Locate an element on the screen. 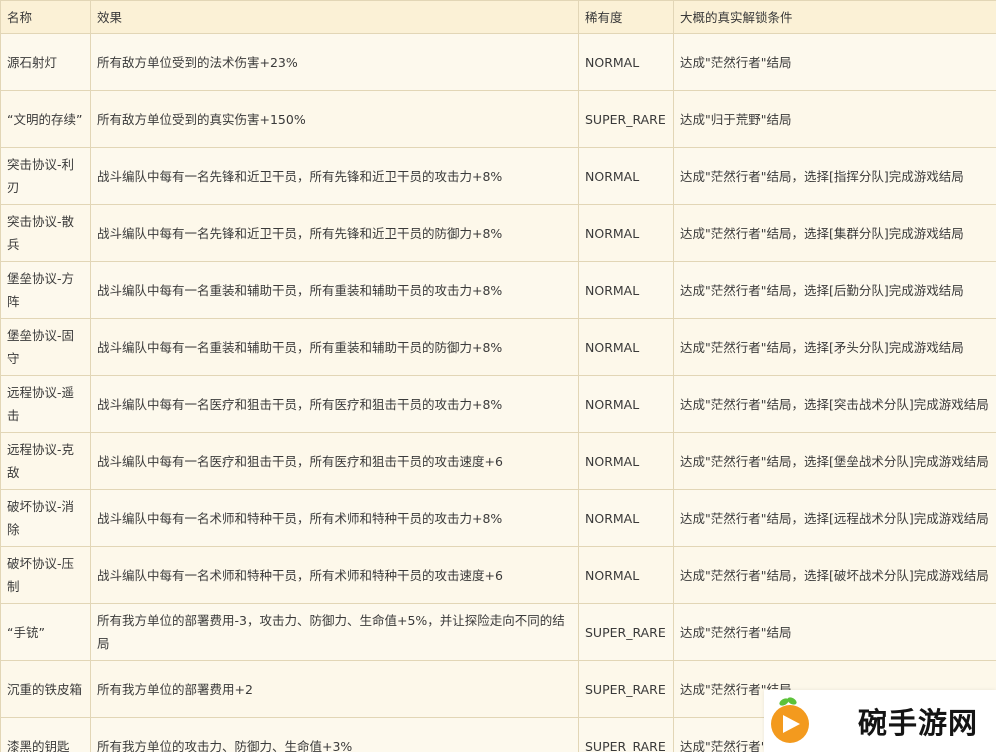  cell-name: 堡垒协议-固守 is located at coordinates (45, 347).